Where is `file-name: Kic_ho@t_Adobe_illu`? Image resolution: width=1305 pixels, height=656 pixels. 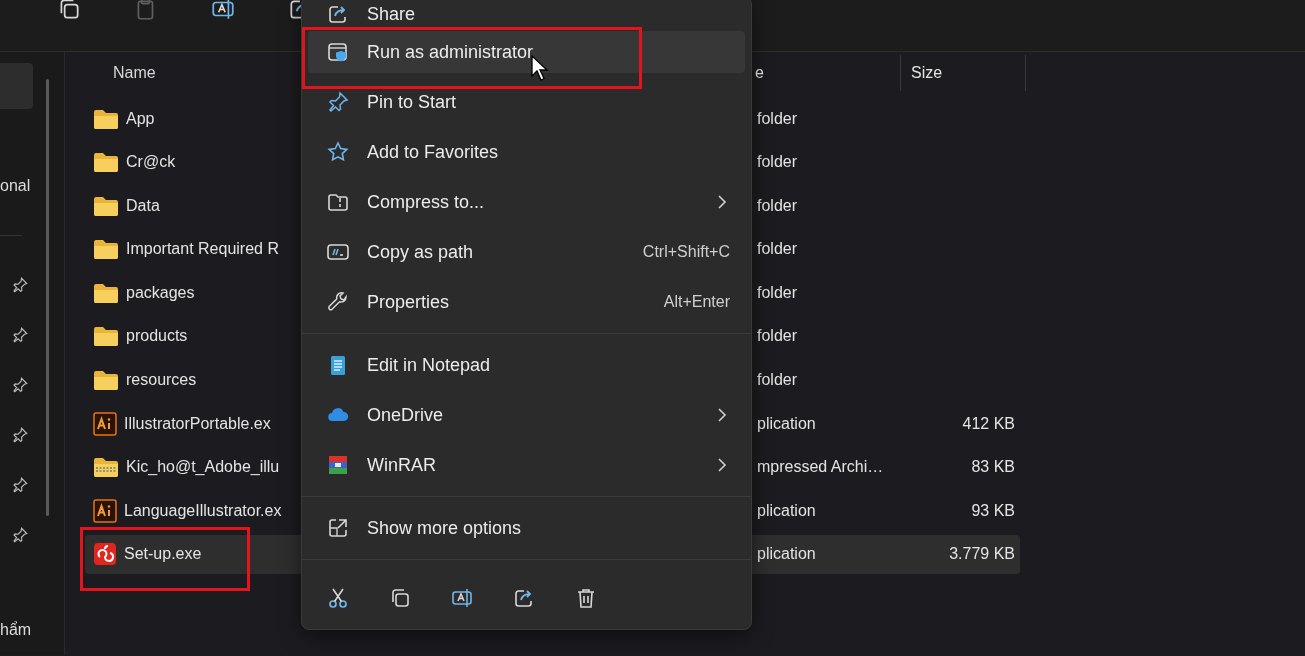
file-name: Kic_ho@t_Adobe_illu is located at coordinates (203, 467).